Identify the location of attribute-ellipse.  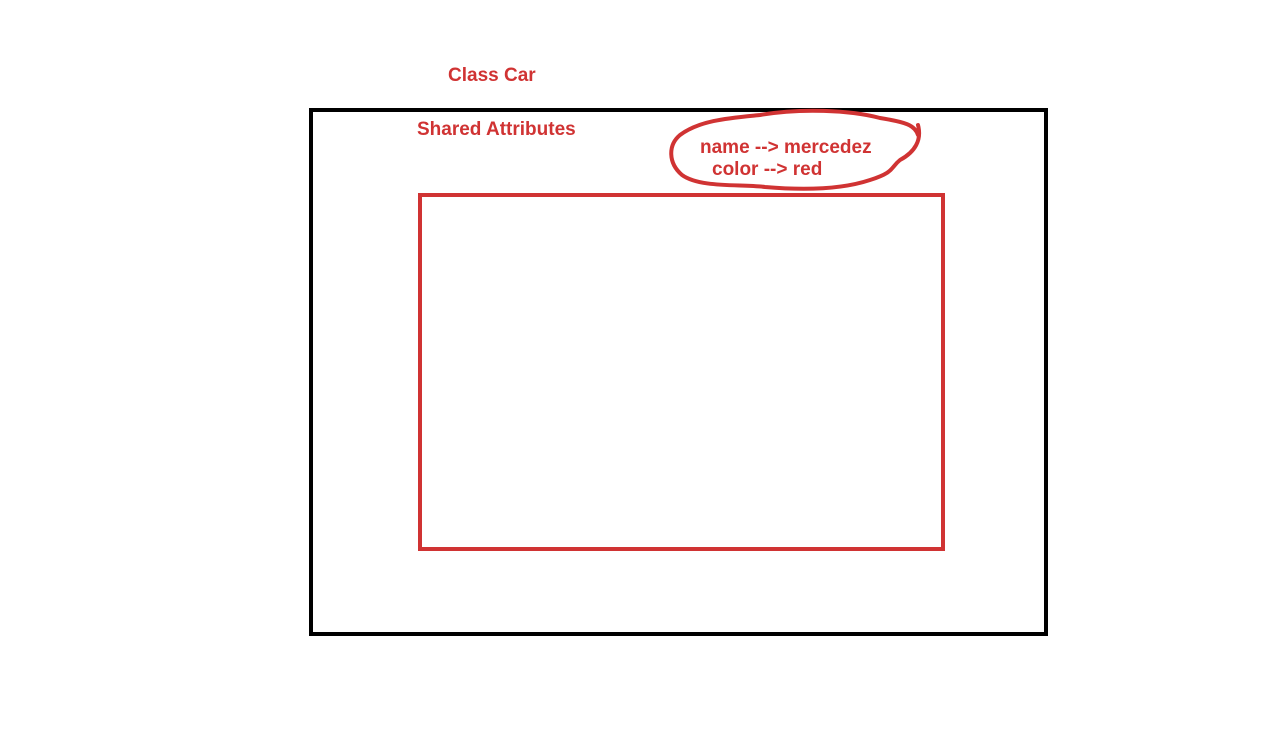
(795, 149).